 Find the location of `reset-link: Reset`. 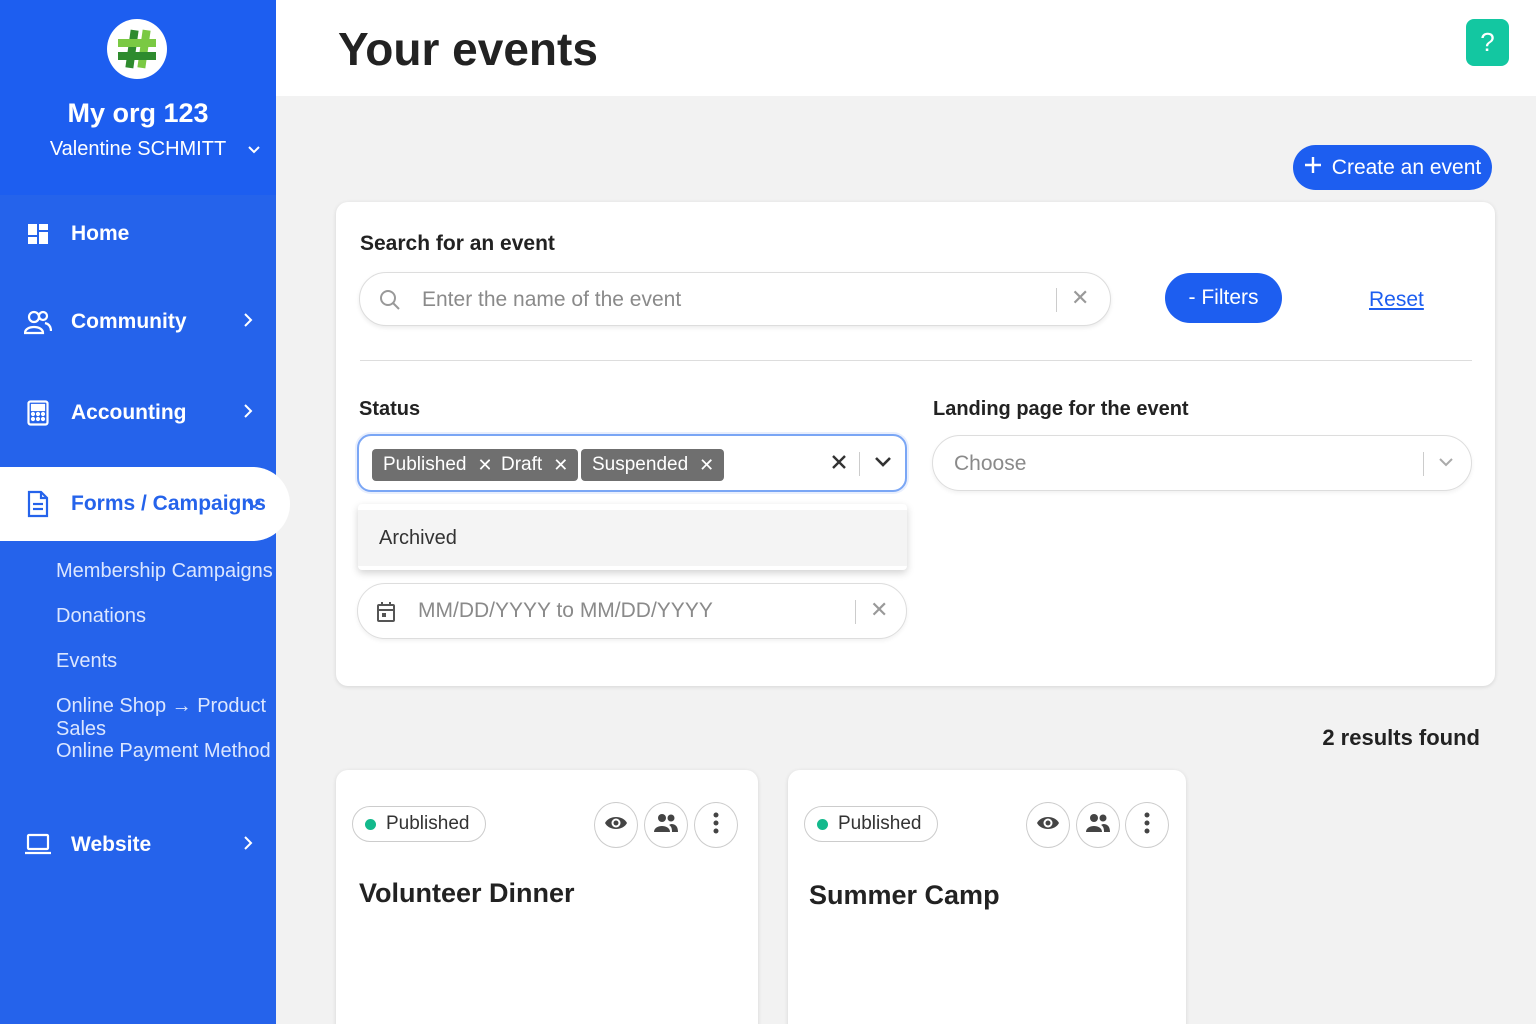

reset-link: Reset is located at coordinates (1396, 300).